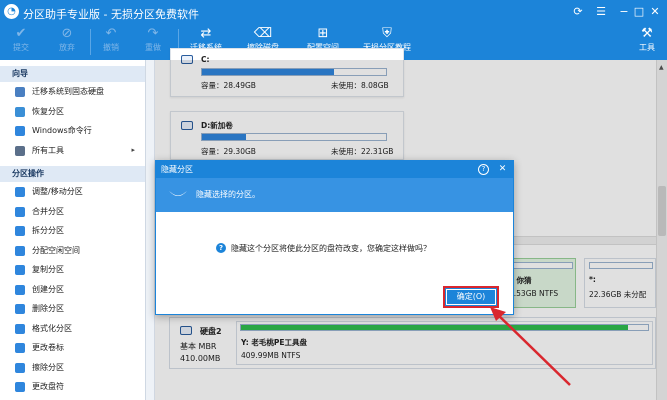  Describe the element at coordinates (178, 193) in the screenshot. I see `hidden-eye-icon` at that location.